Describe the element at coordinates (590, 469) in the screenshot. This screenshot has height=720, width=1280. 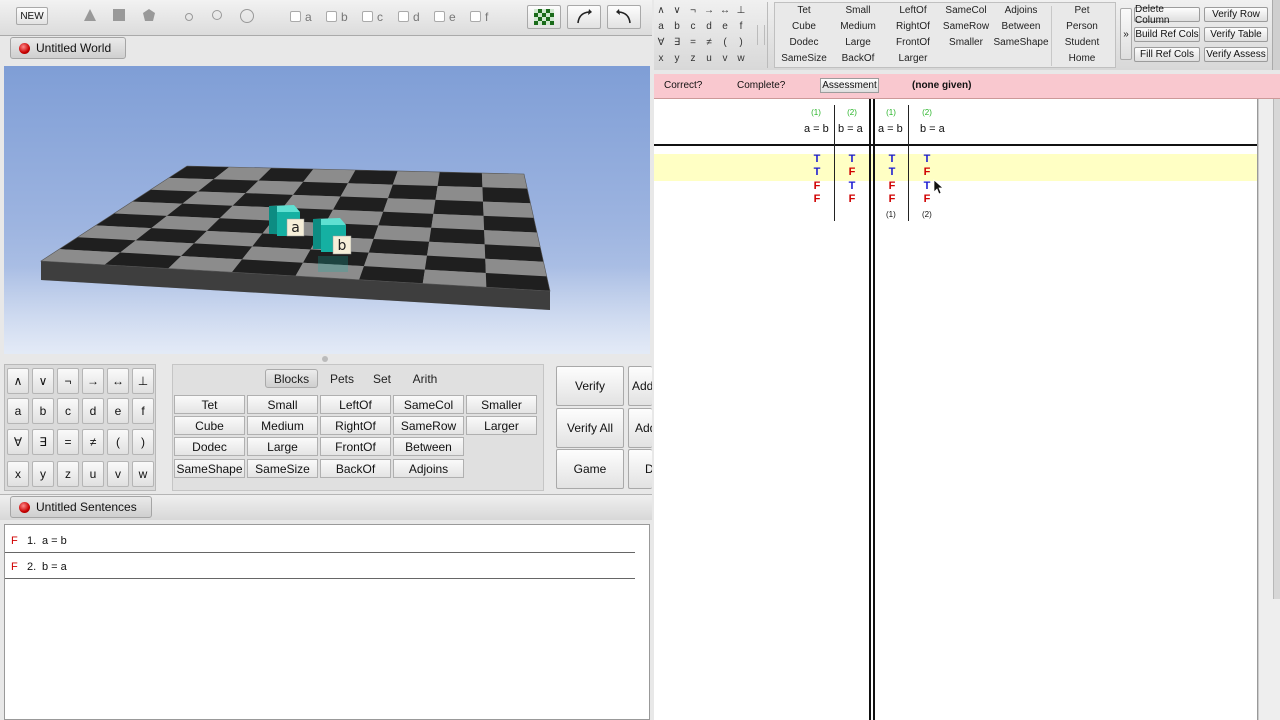
I see `game-button: Game` at that location.